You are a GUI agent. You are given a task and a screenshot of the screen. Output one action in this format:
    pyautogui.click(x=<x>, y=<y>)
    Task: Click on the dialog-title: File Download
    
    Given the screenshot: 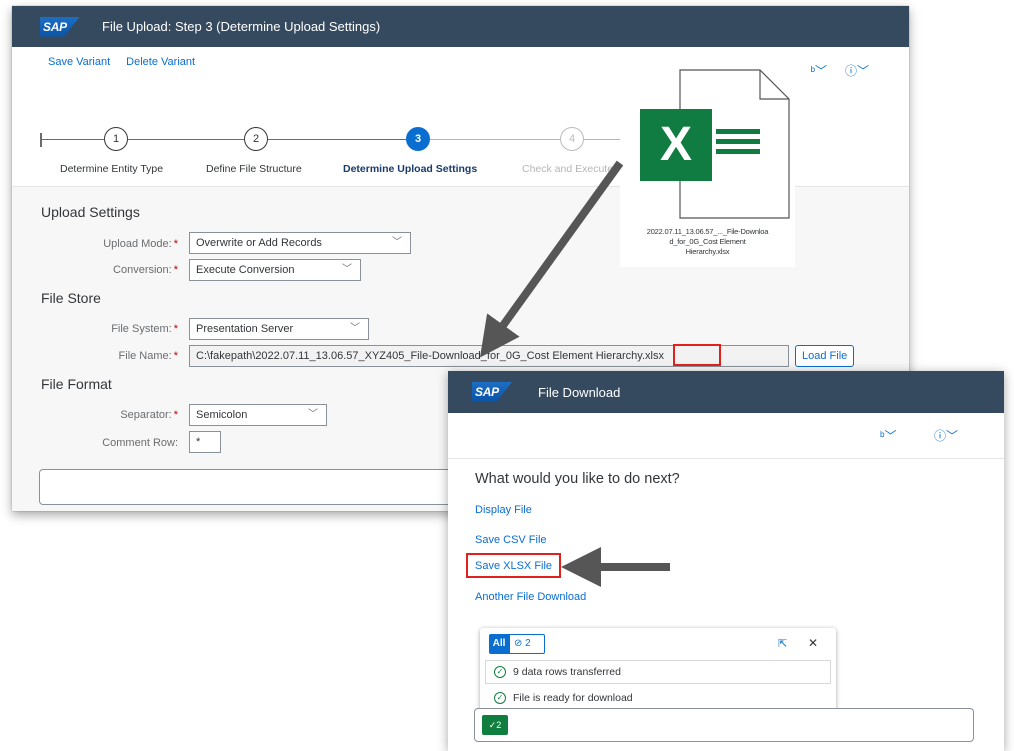 What is the action you would take?
    pyautogui.click(x=579, y=392)
    